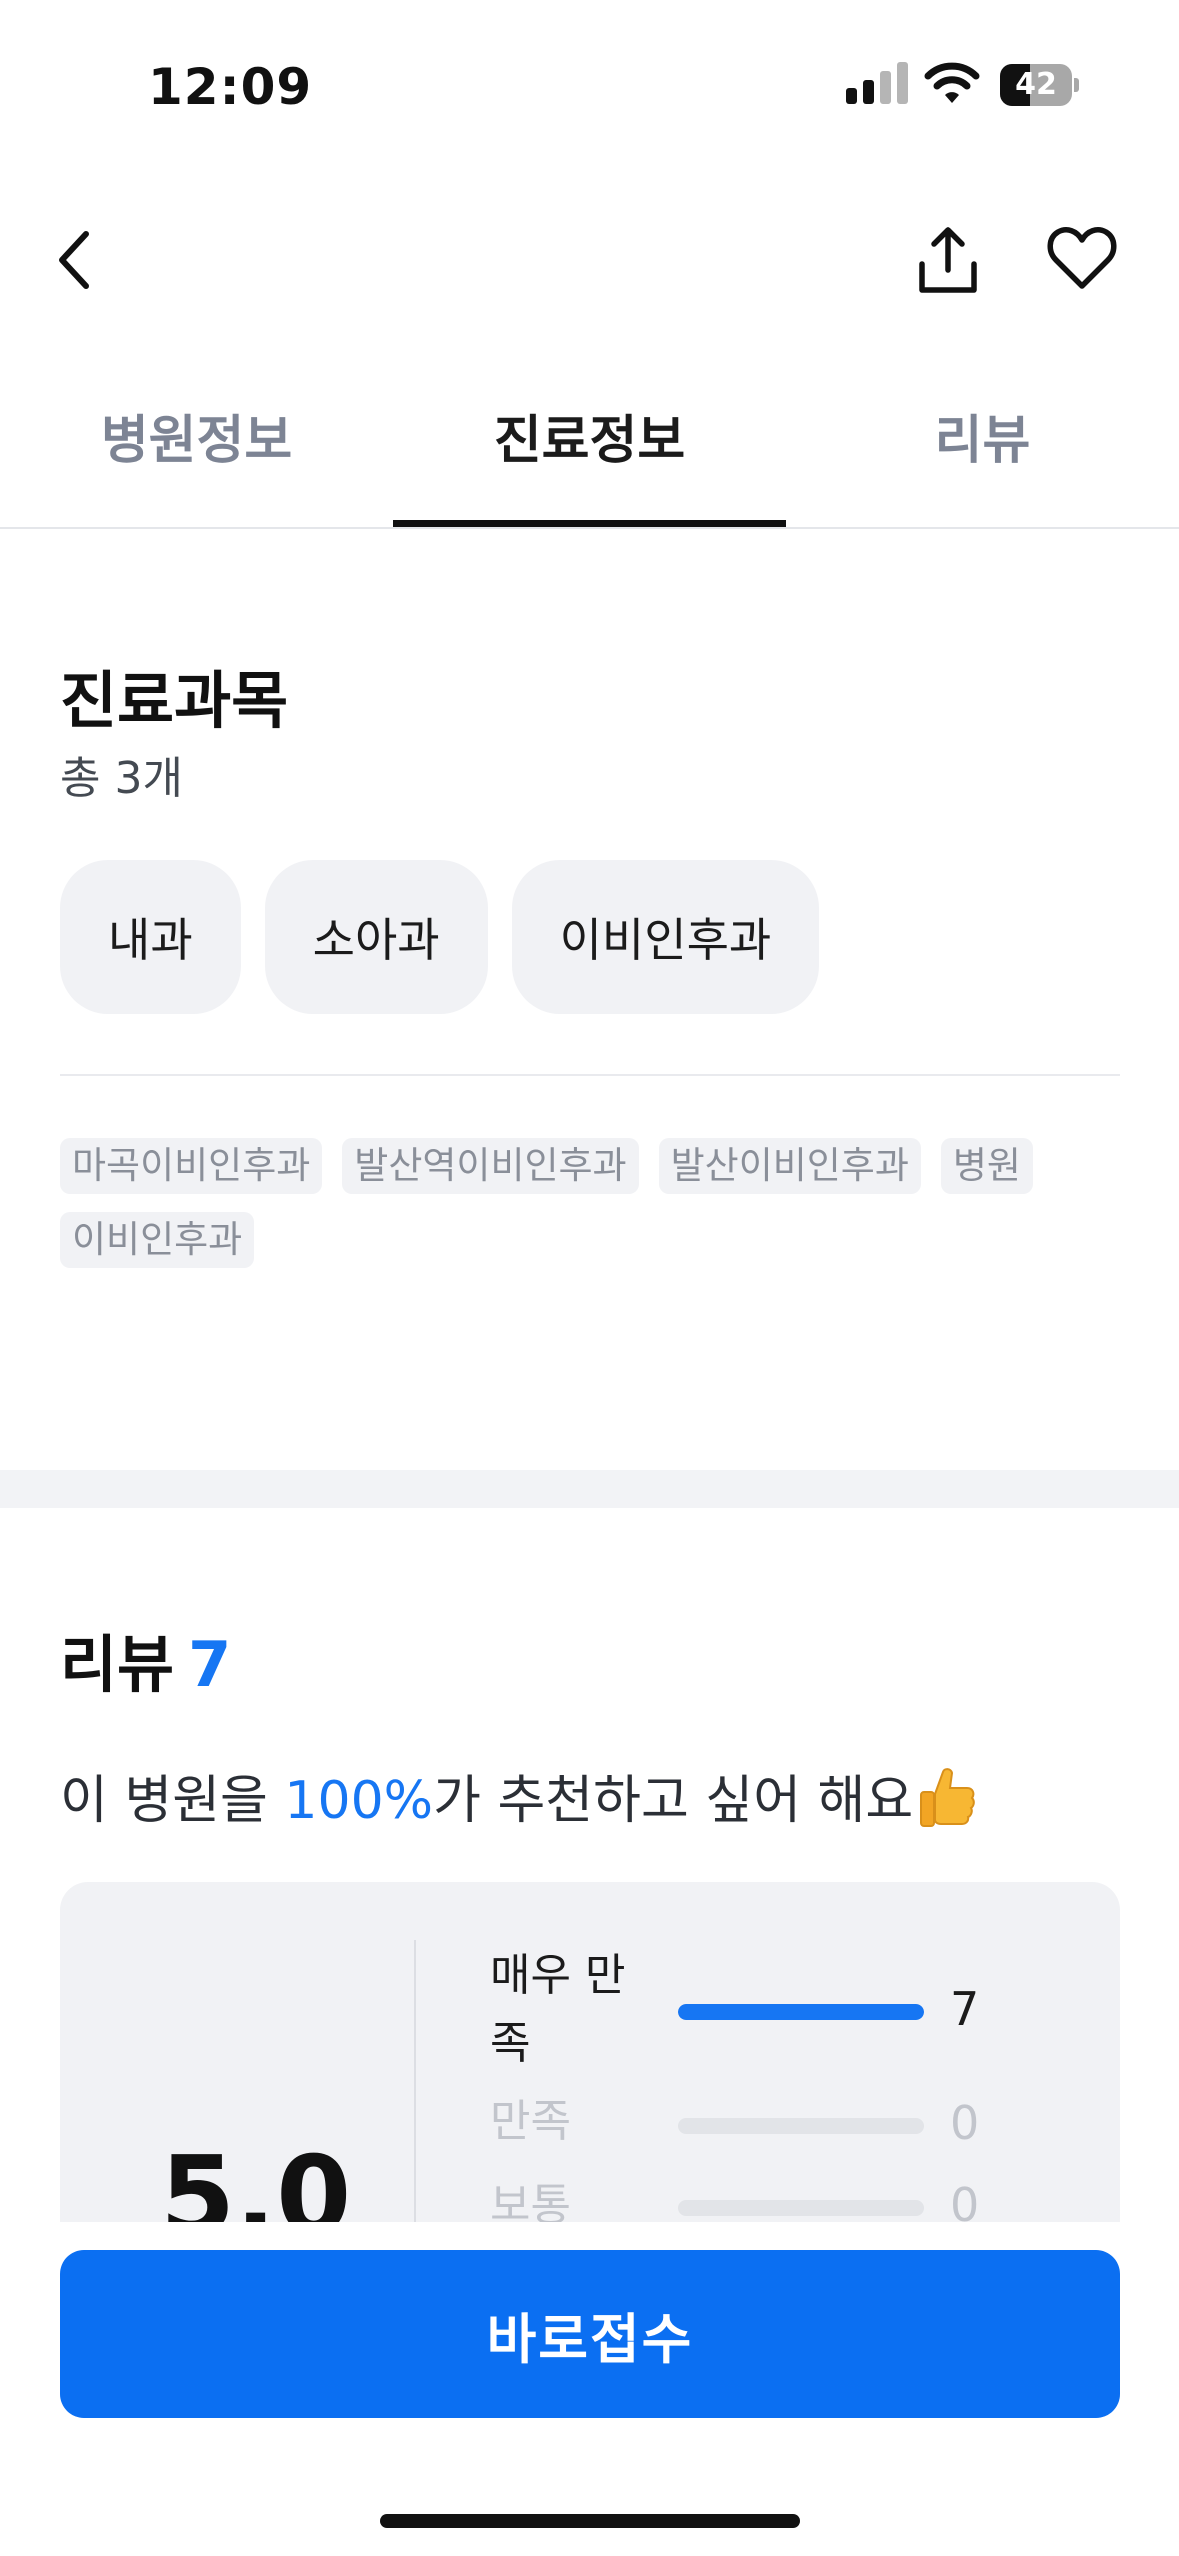  What do you see at coordinates (376, 937) in the screenshot?
I see `department-chip: 소아과` at bounding box center [376, 937].